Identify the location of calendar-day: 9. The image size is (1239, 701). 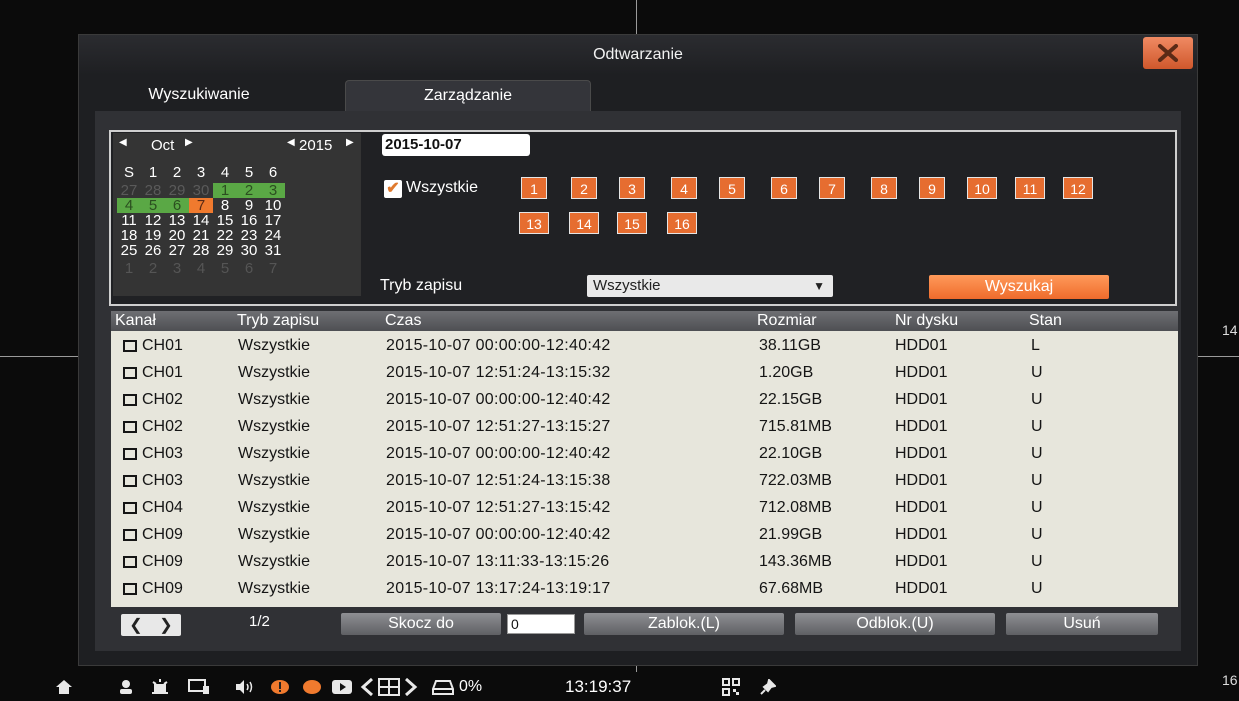
(249, 205).